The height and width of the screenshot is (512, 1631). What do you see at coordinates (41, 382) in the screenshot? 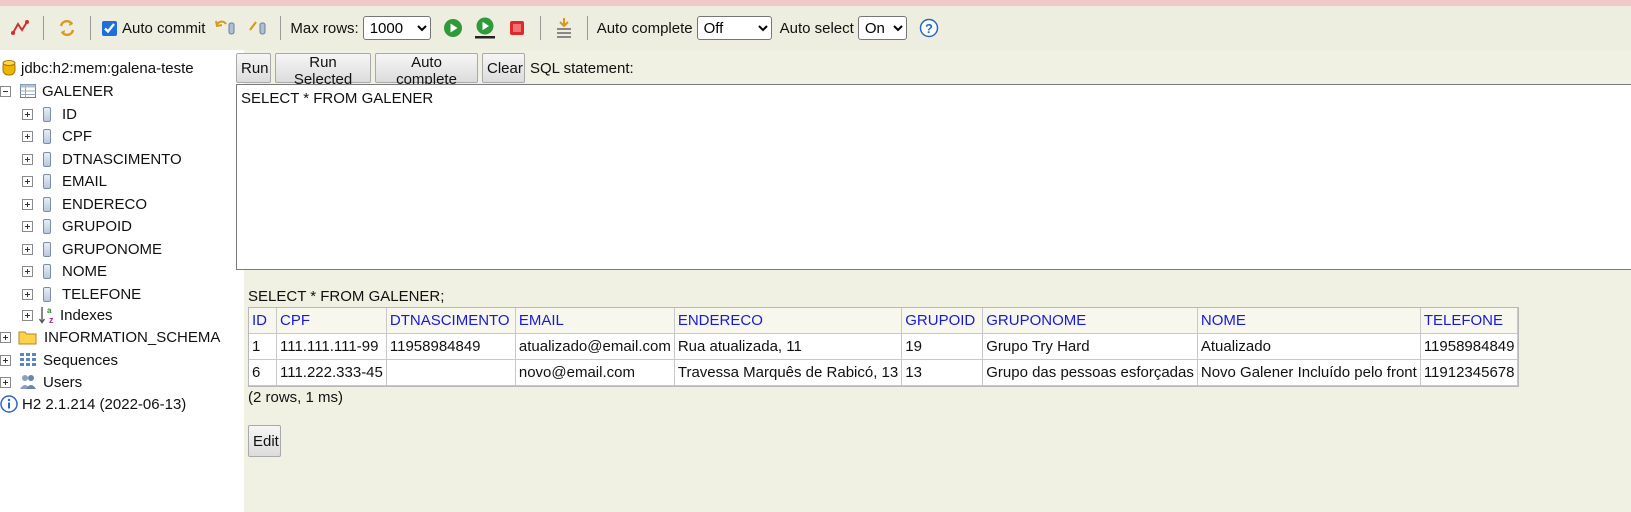
I see `tree-users: Users` at bounding box center [41, 382].